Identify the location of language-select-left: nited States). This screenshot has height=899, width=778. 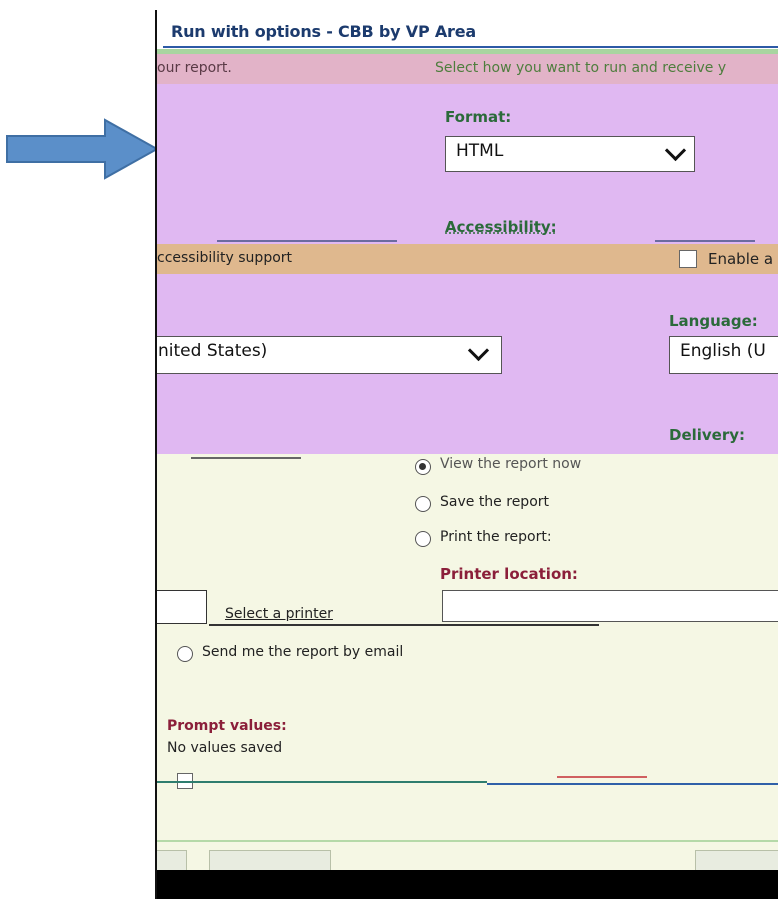
(329, 355).